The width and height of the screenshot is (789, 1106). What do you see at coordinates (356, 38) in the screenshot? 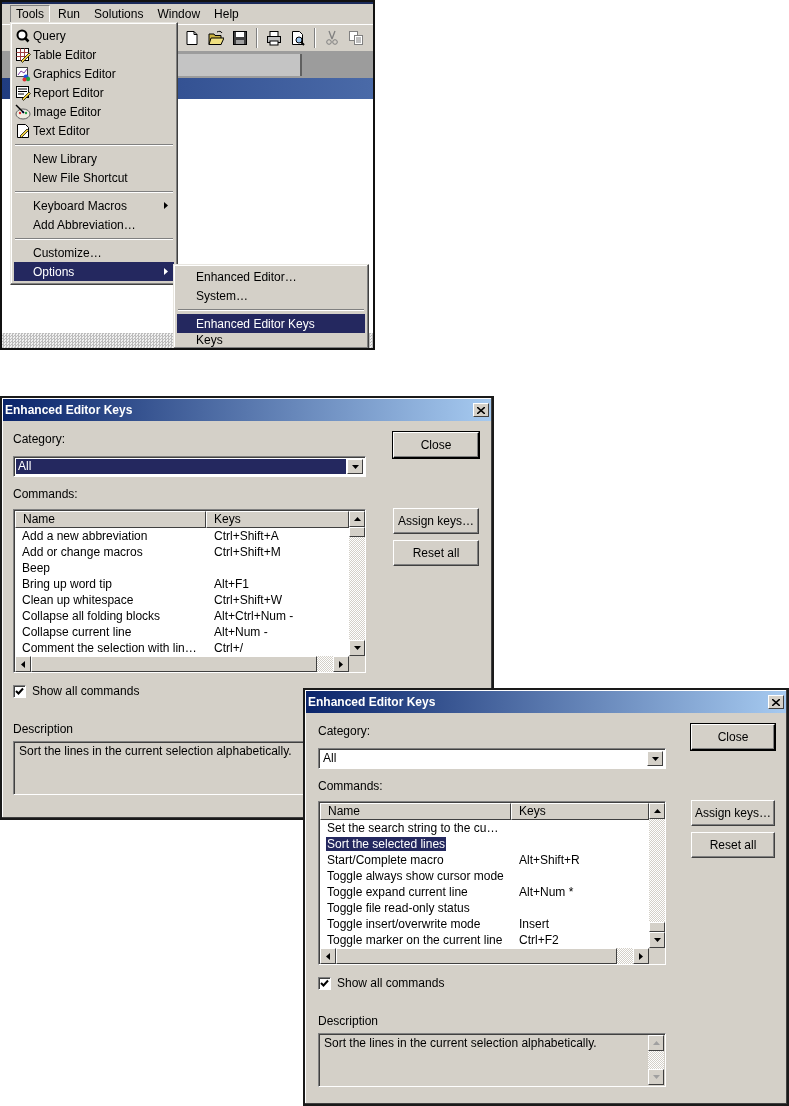
I see `copy-icon` at bounding box center [356, 38].